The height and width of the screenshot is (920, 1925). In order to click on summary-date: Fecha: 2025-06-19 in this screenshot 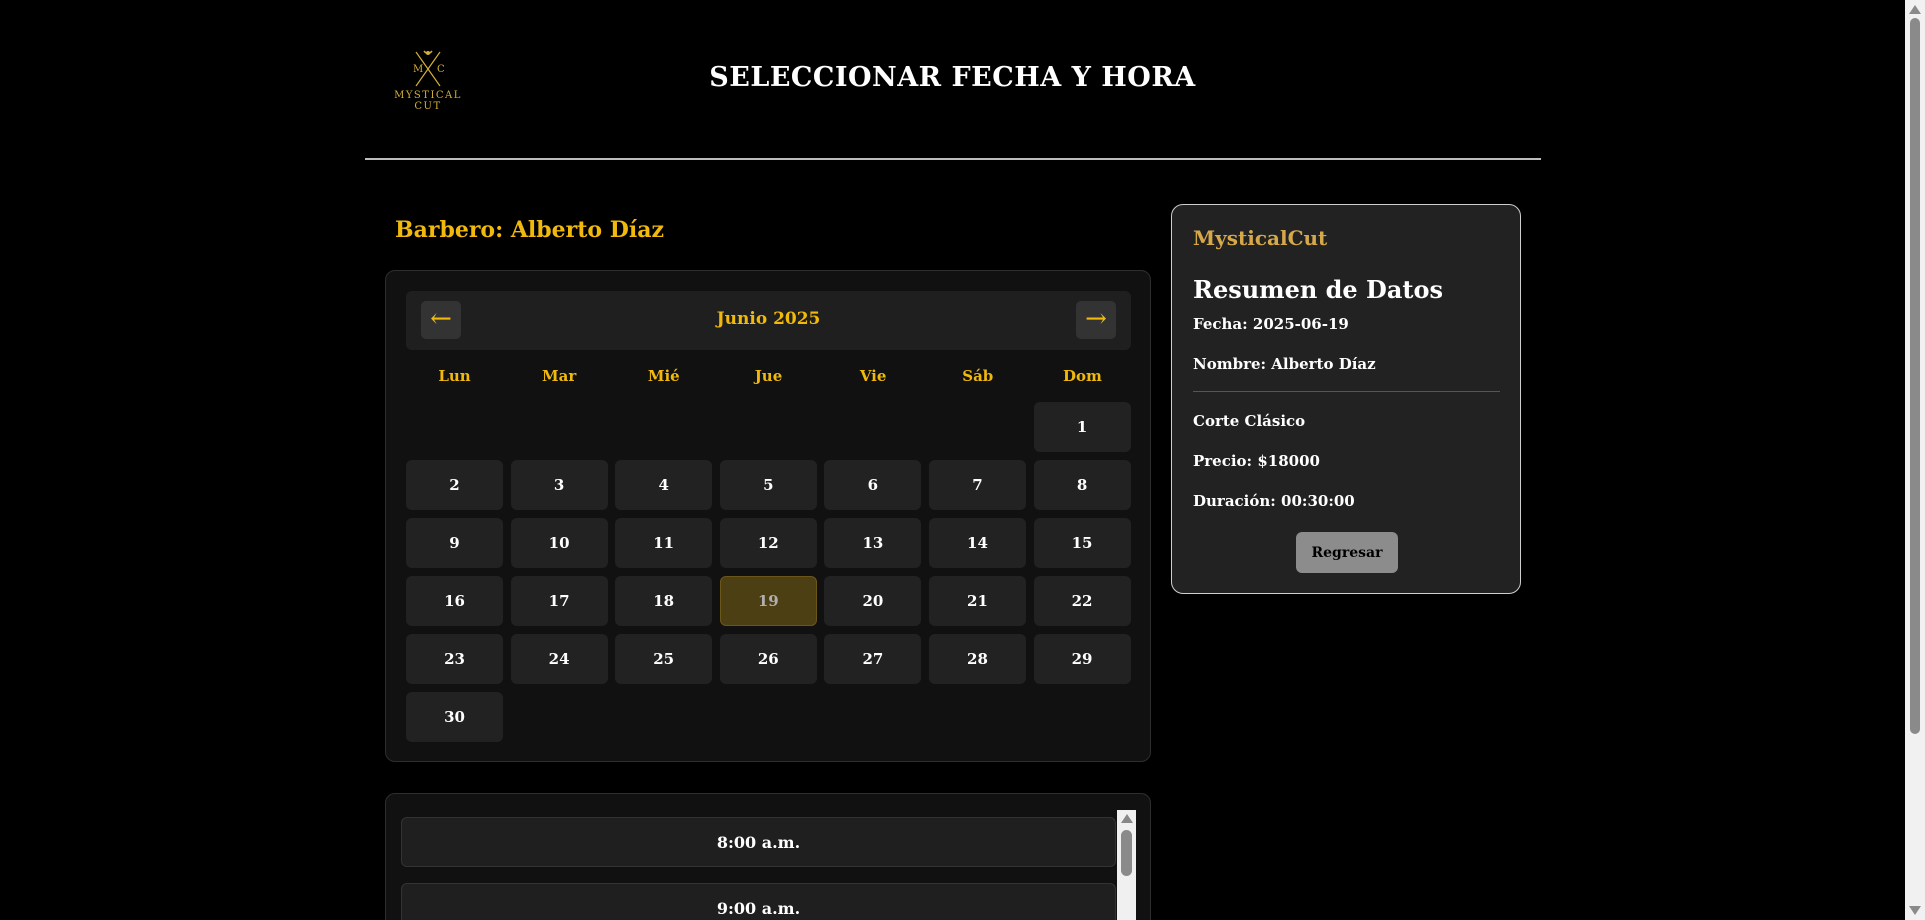, I will do `click(1271, 324)`.